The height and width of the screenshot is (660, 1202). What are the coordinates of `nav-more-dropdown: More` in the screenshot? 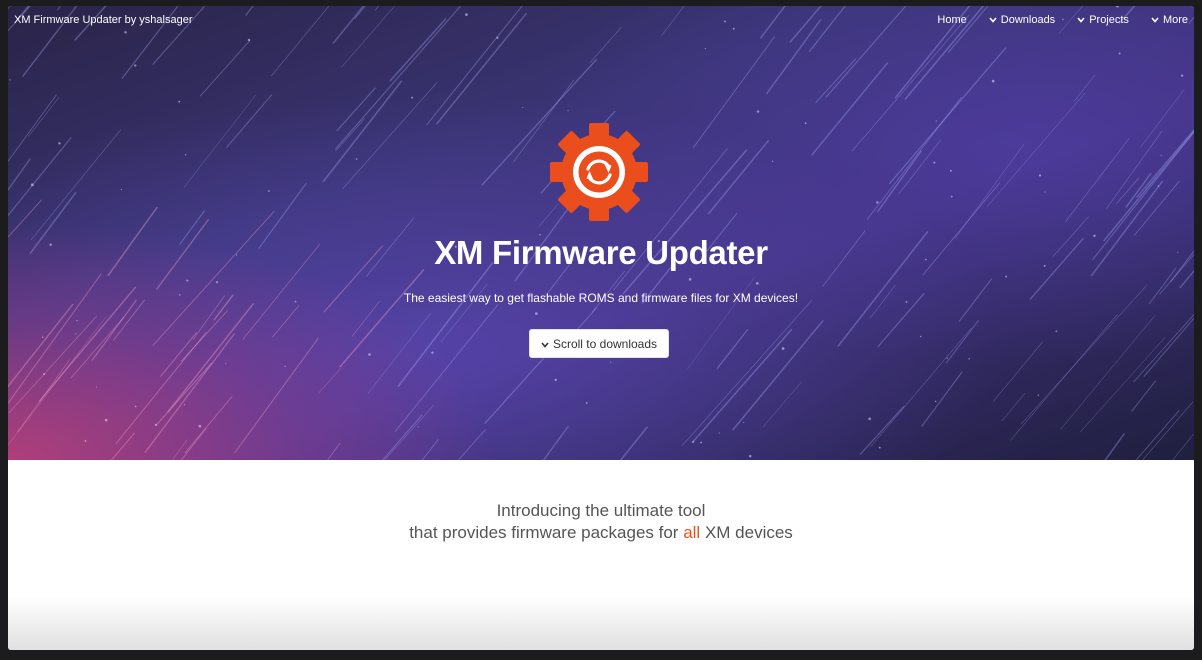 It's located at (1169, 20).